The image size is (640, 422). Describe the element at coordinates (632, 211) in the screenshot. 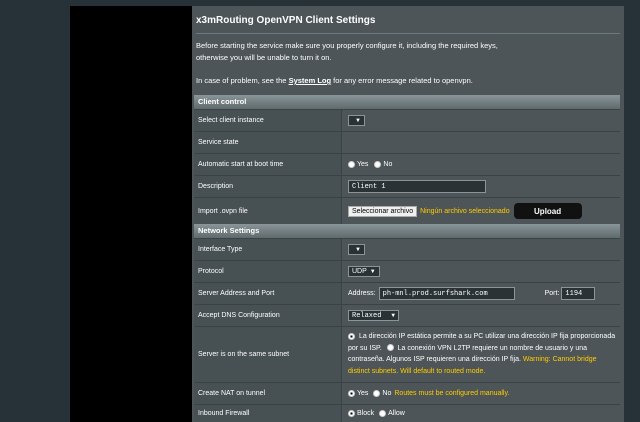

I see `right-background` at that location.